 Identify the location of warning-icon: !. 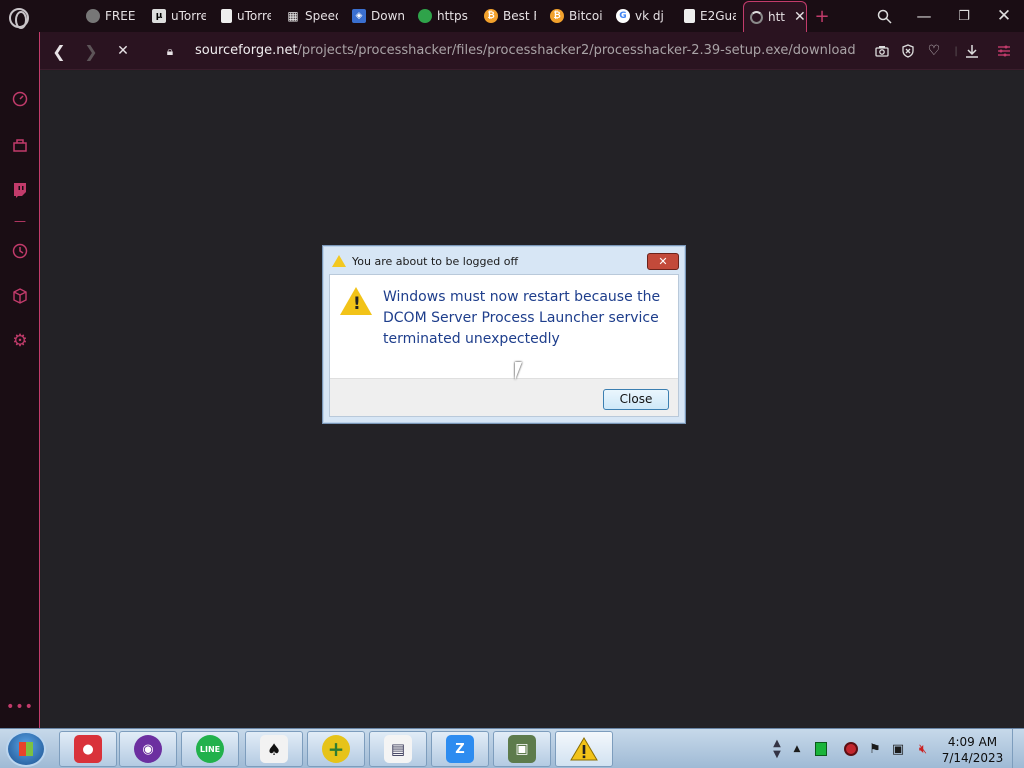
(356, 301).